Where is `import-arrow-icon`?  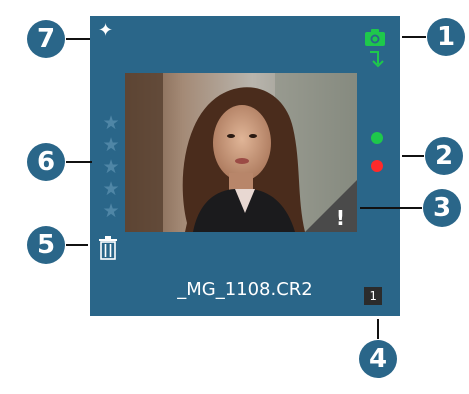 import-arrow-icon is located at coordinates (377, 61).